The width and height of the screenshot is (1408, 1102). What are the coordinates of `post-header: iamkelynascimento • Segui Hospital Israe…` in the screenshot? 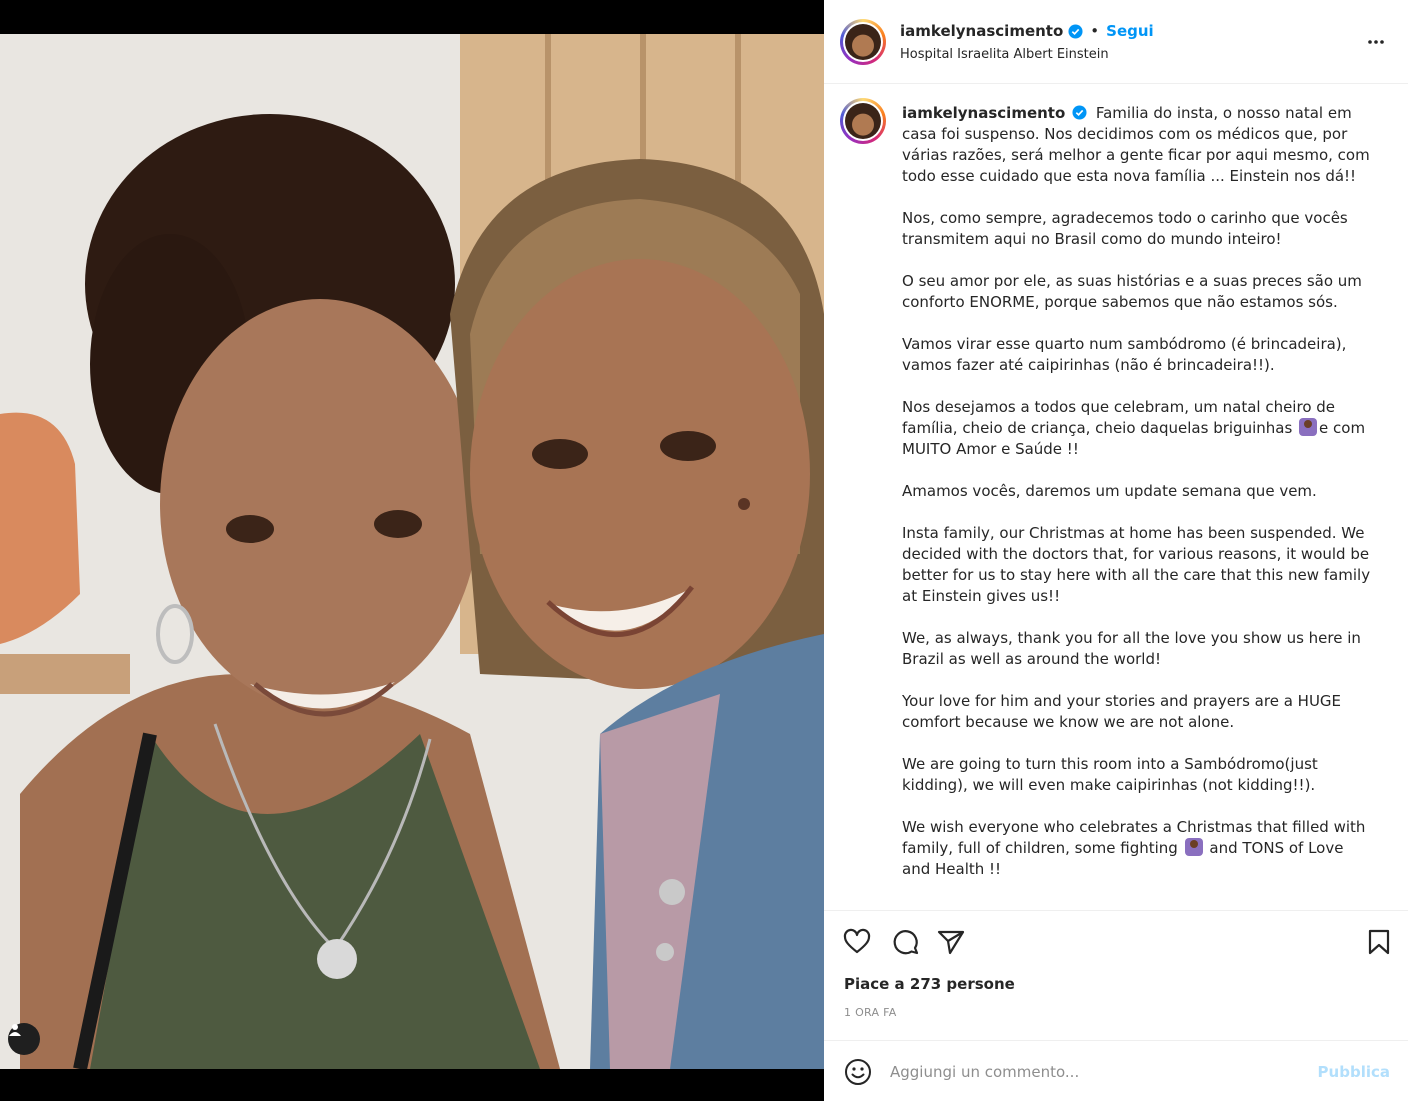 It's located at (1116, 42).